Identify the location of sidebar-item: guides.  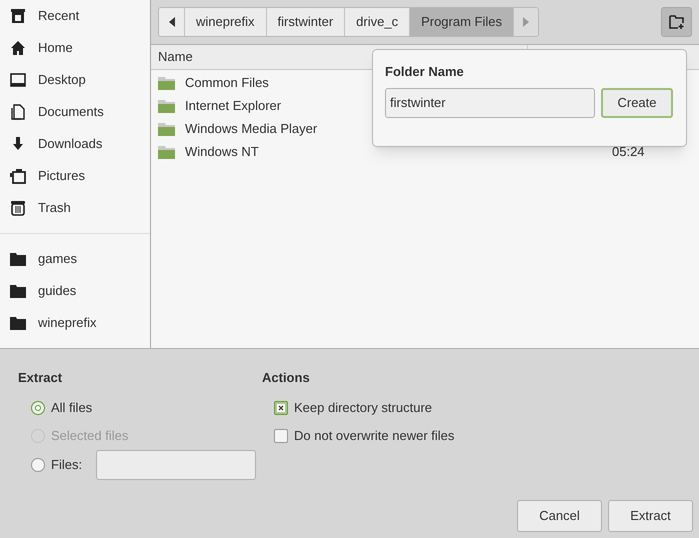
(75, 291).